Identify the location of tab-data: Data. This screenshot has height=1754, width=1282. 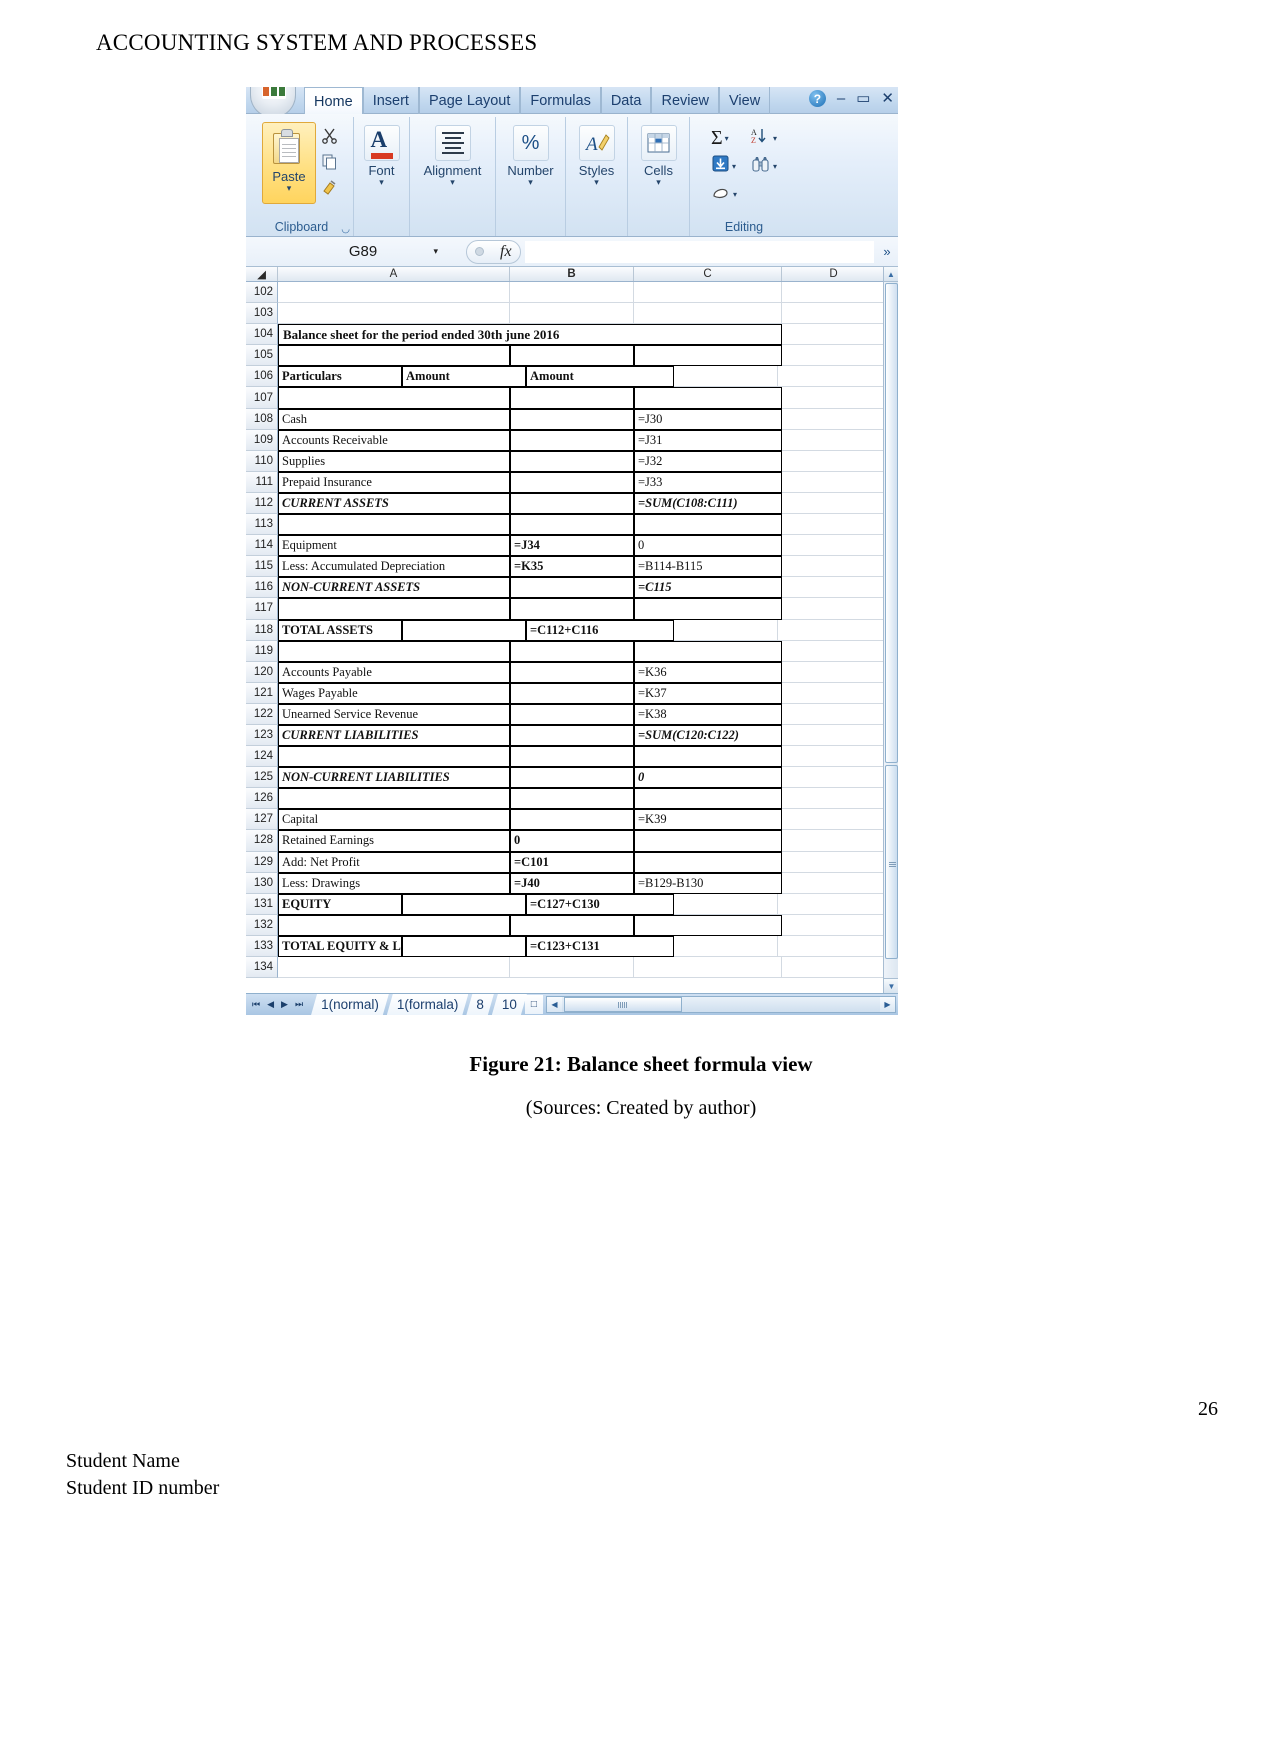
(626, 100).